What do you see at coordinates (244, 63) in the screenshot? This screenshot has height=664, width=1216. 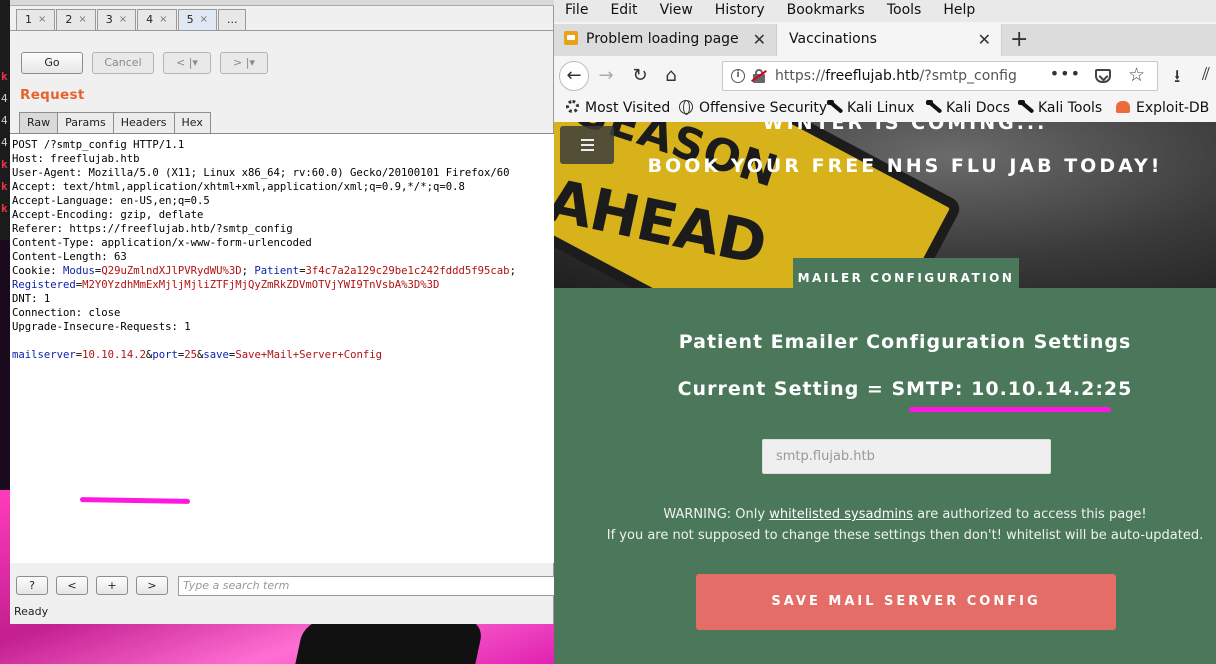 I see `history-forward-button: > |▾` at bounding box center [244, 63].